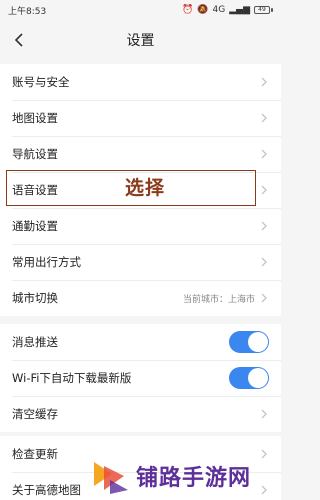 This screenshot has height=500, width=320. I want to click on battery-icon: 49, so click(263, 10).